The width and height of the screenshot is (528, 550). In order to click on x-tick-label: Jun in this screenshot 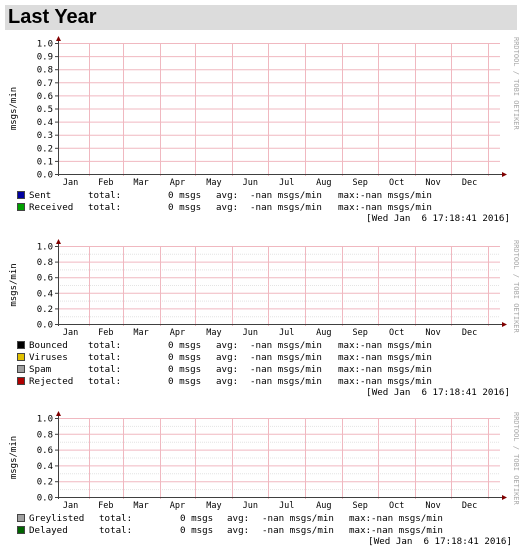, I will do `click(250, 506)`.